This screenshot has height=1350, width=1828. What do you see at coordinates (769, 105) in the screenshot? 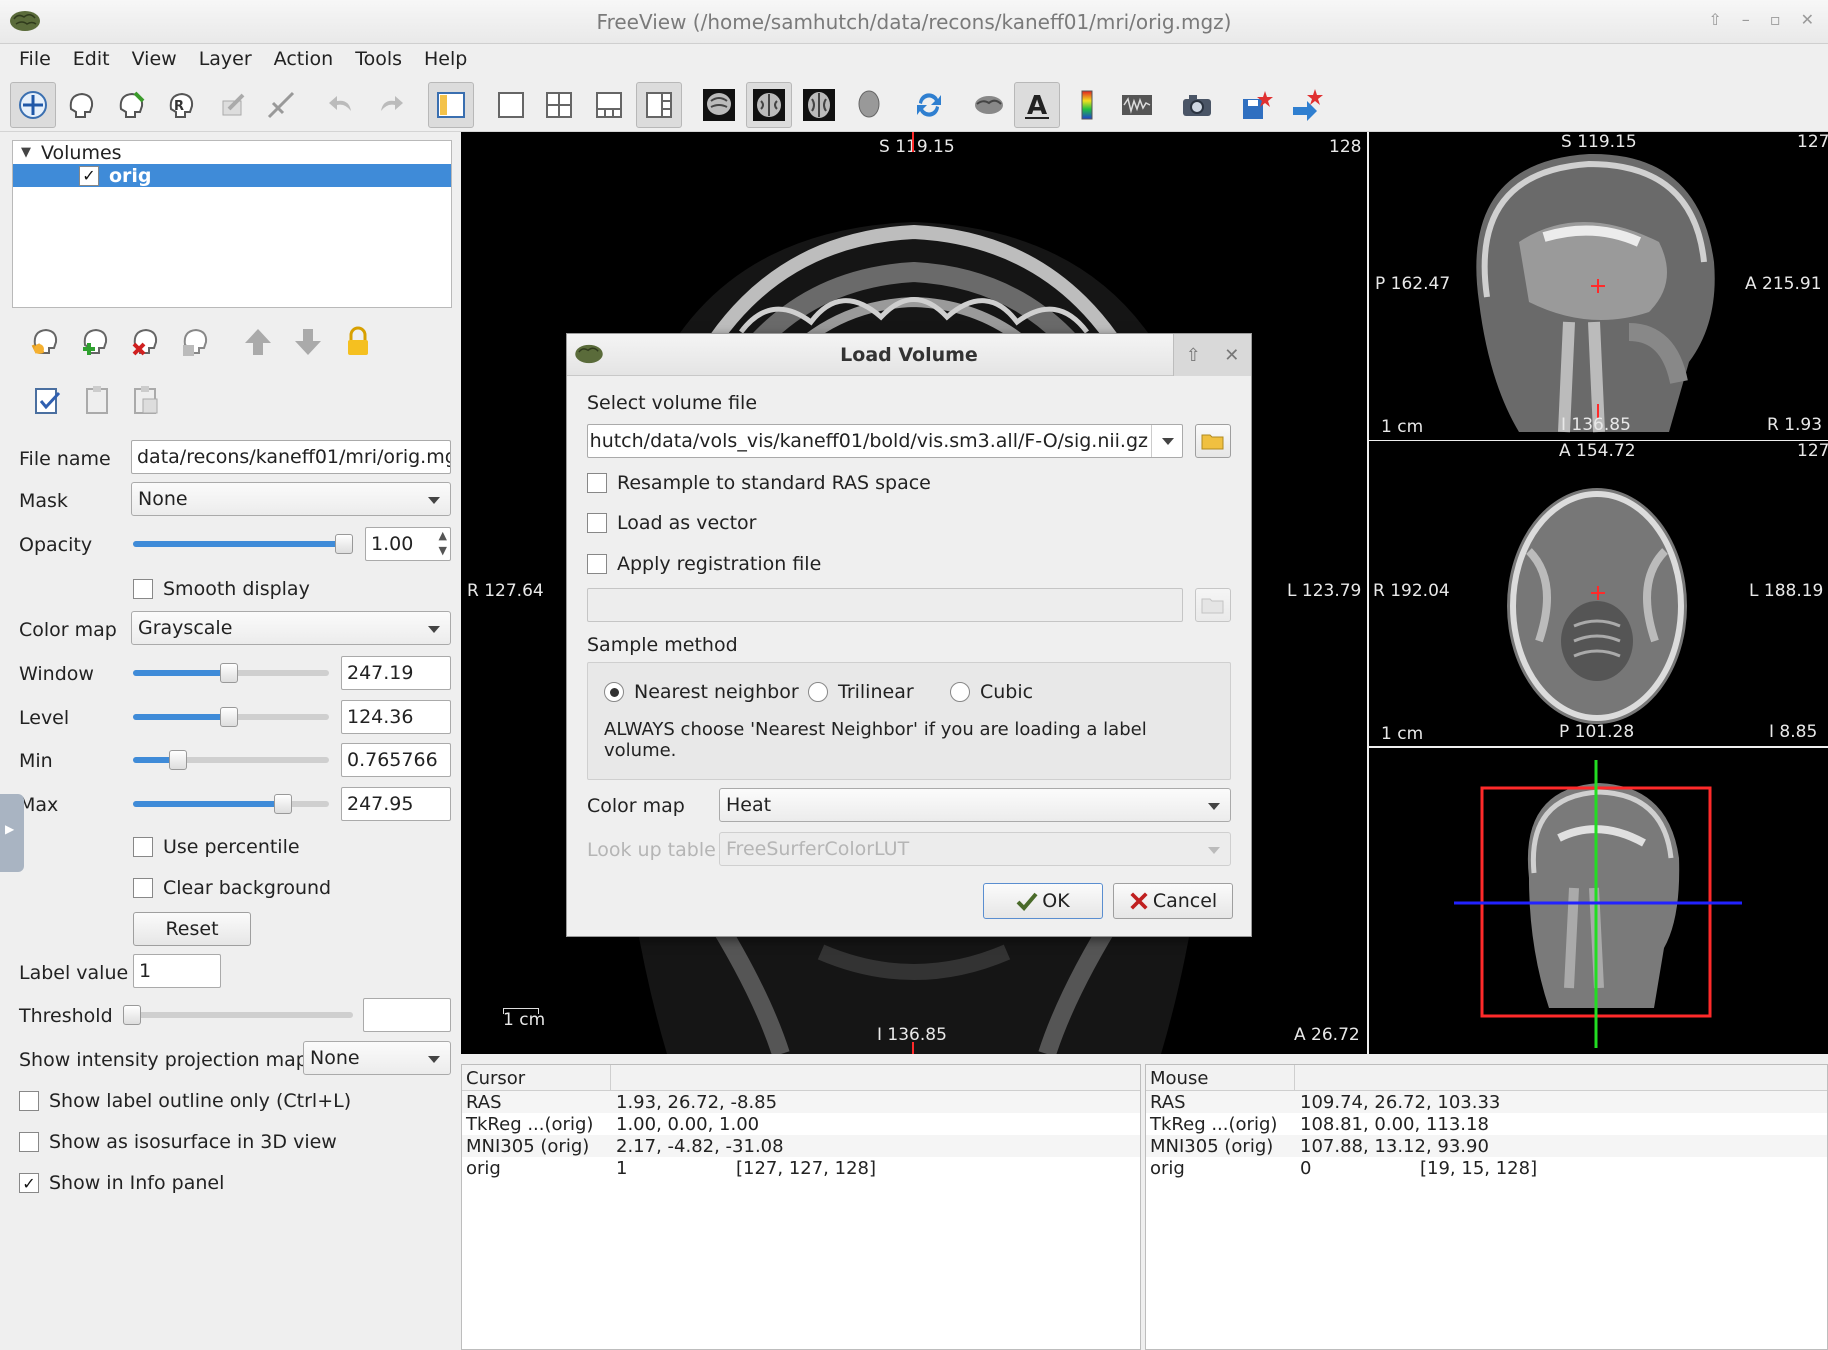
I see `coronal-view-button` at bounding box center [769, 105].